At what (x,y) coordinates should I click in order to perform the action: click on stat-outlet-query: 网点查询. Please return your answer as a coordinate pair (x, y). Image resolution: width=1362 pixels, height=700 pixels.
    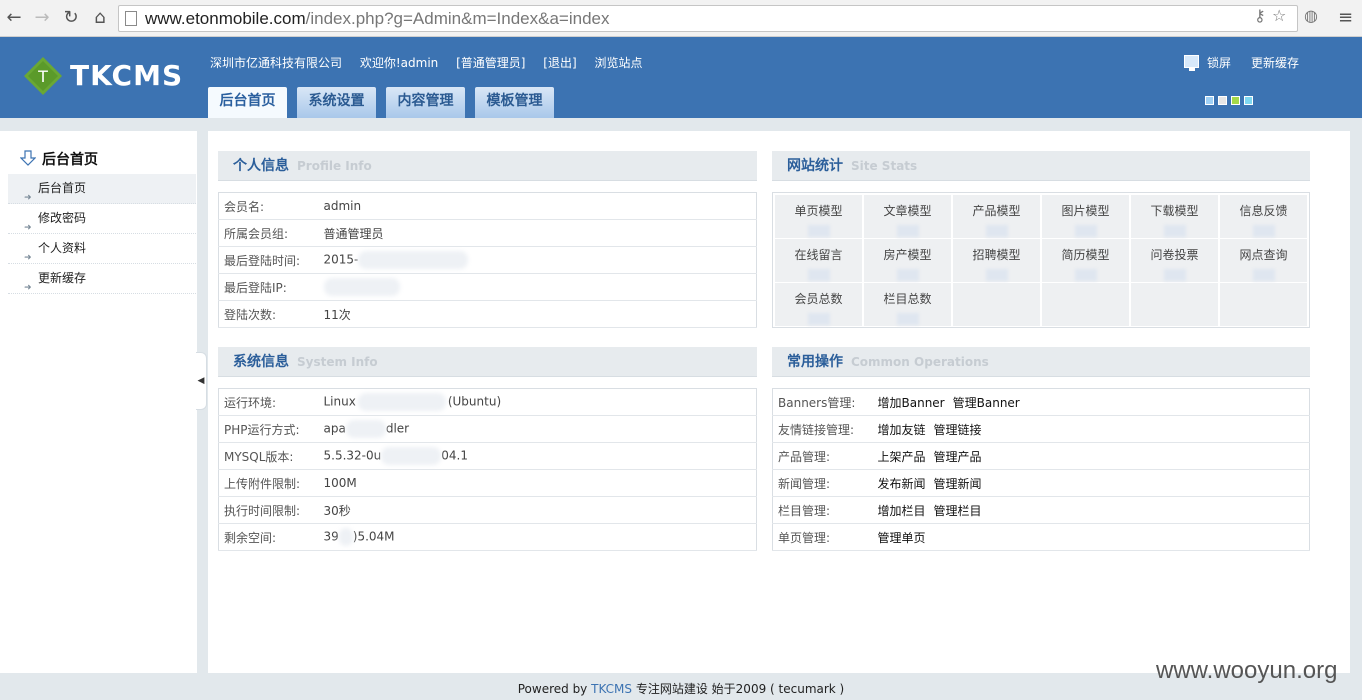
    Looking at the image, I should click on (1263, 260).